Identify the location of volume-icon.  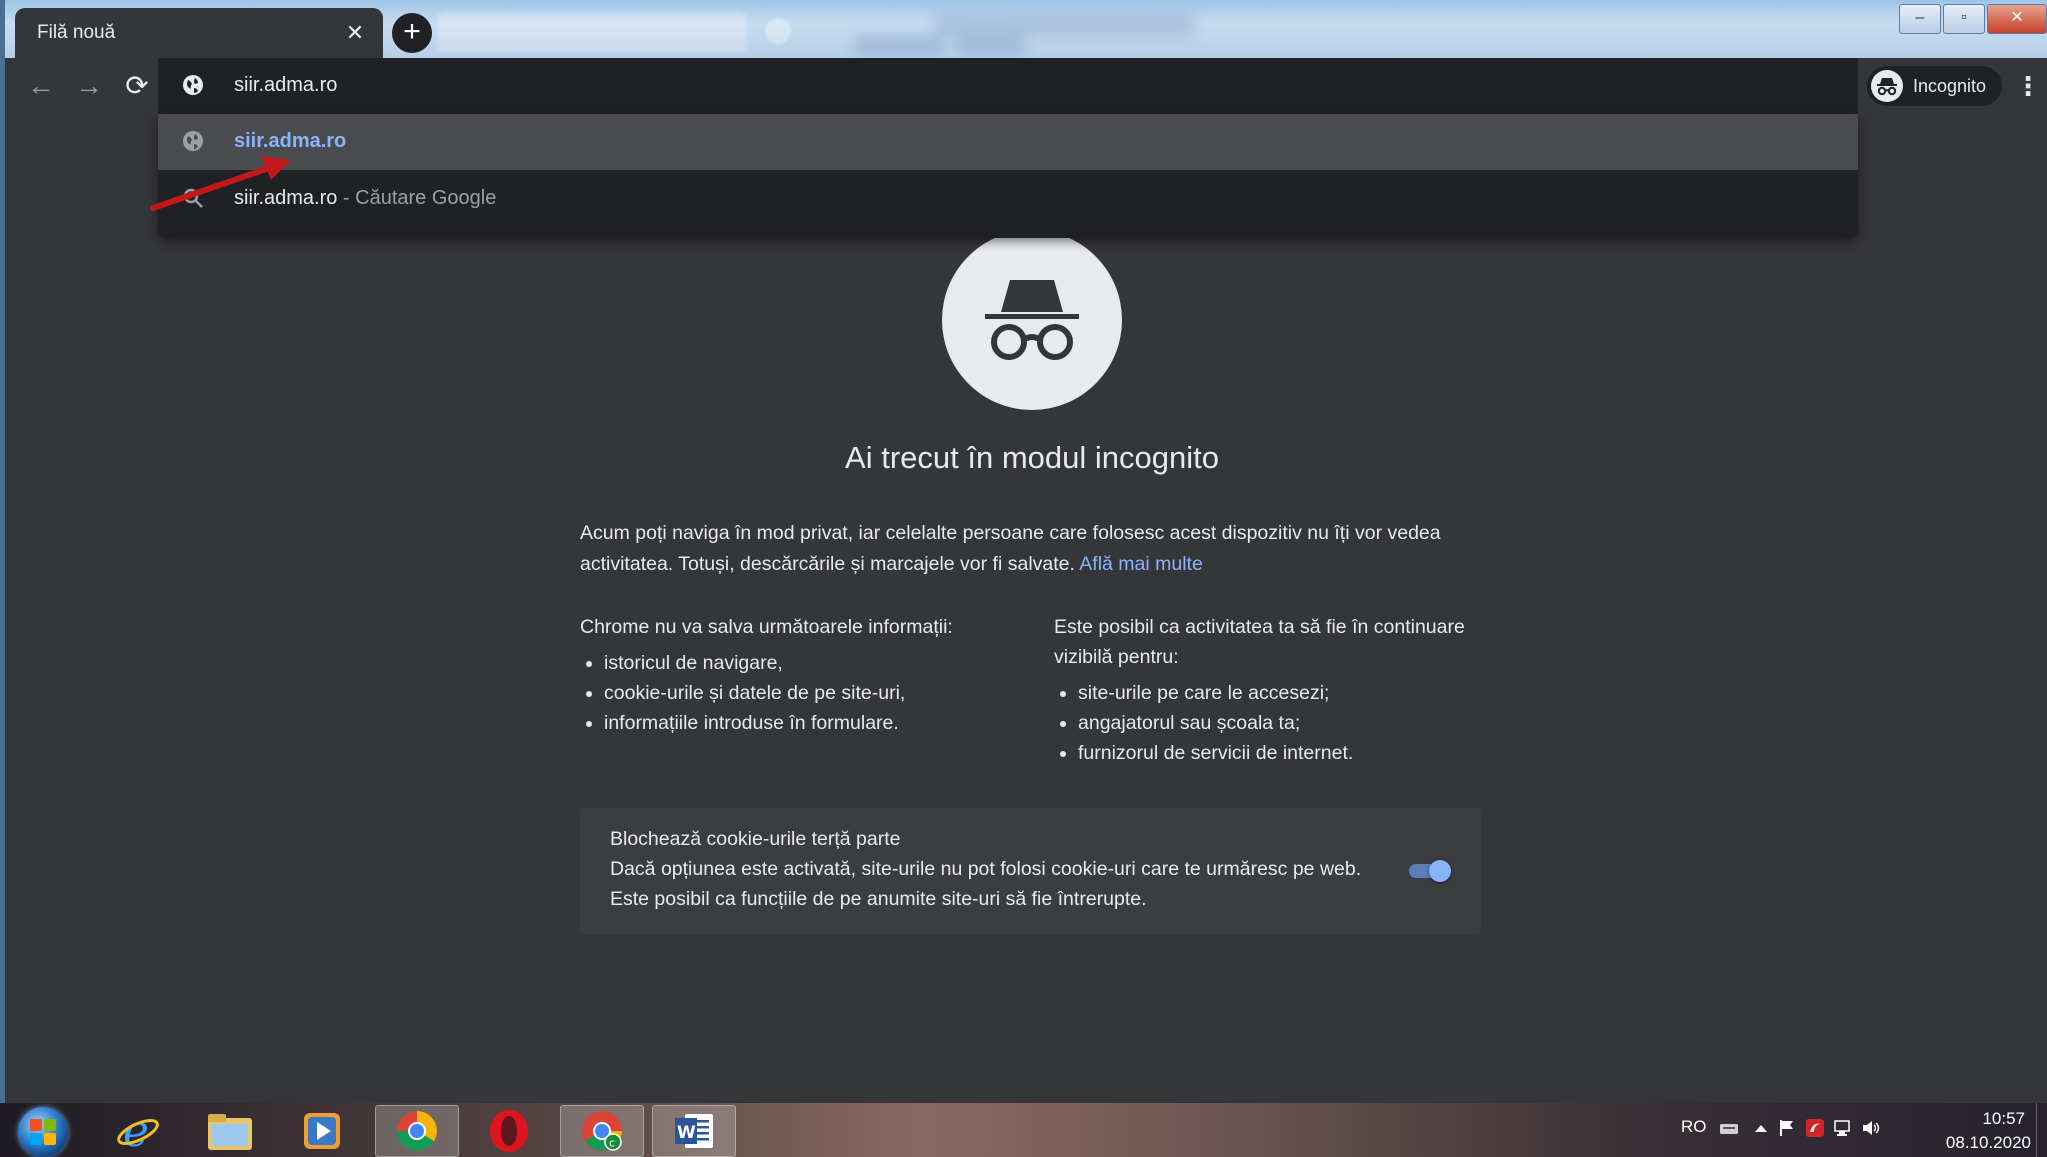
(1871, 1128).